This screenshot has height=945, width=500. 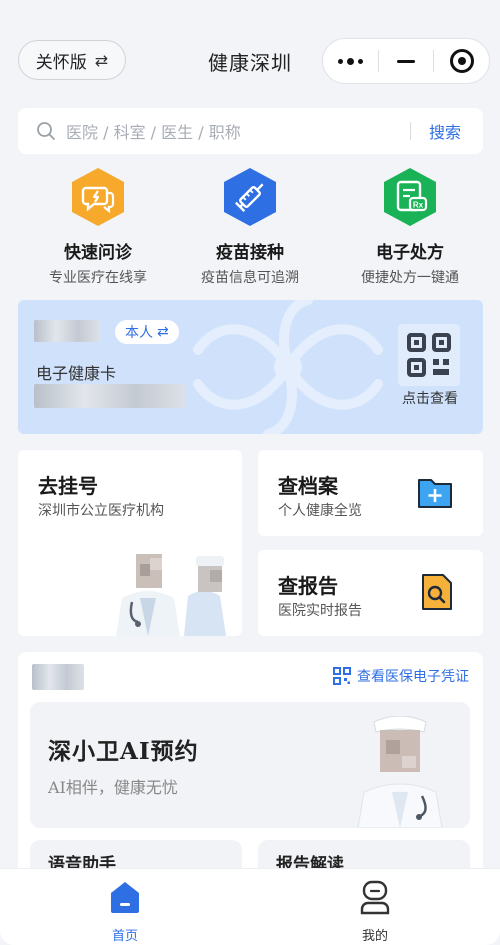 I want to click on tile-subtitle: 深圳市公立医疗机构, so click(x=101, y=511).